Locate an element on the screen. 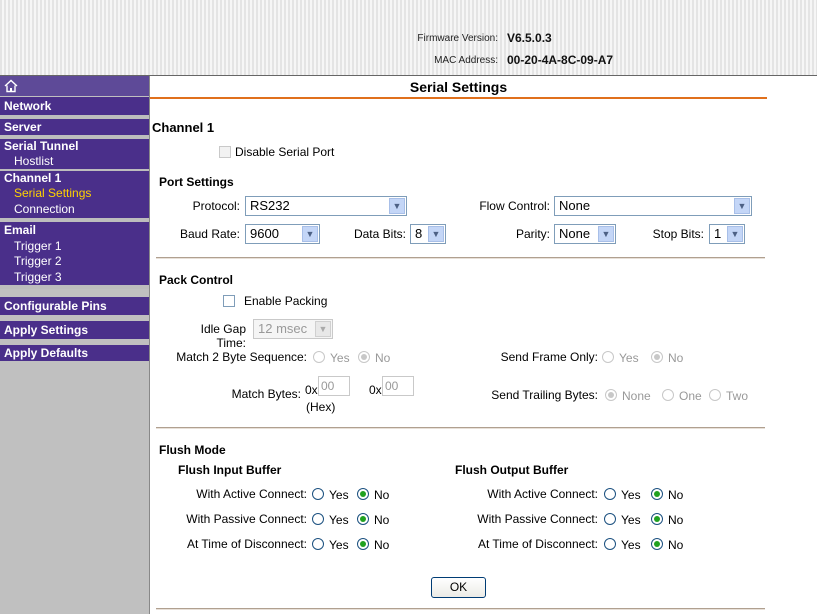 The height and width of the screenshot is (614, 817). parity-select: None ▼ is located at coordinates (585, 234).